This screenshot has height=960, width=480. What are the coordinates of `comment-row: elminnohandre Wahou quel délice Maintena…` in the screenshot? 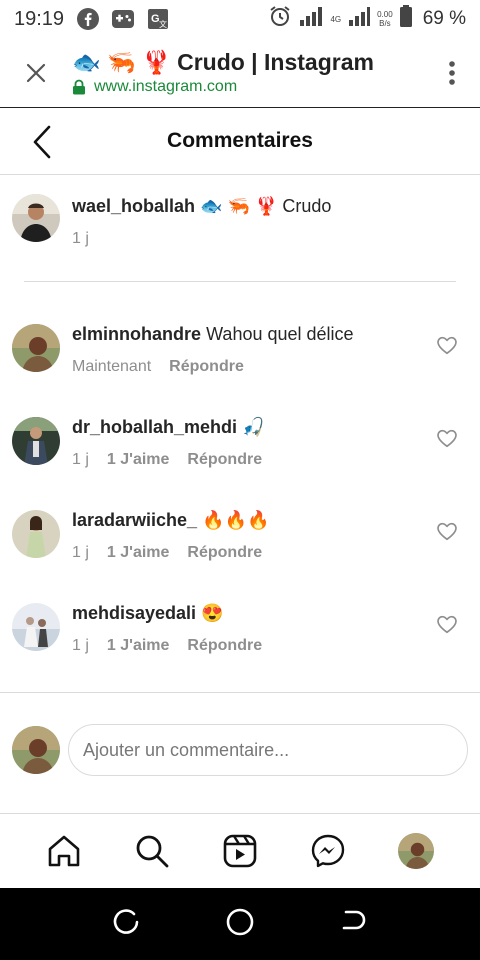 It's located at (240, 370).